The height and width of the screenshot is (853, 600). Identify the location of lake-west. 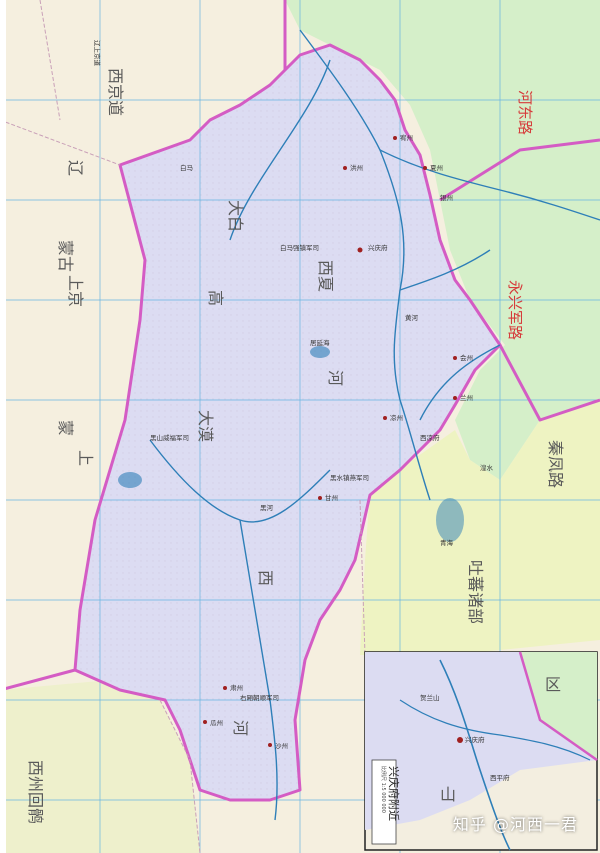
(130, 480).